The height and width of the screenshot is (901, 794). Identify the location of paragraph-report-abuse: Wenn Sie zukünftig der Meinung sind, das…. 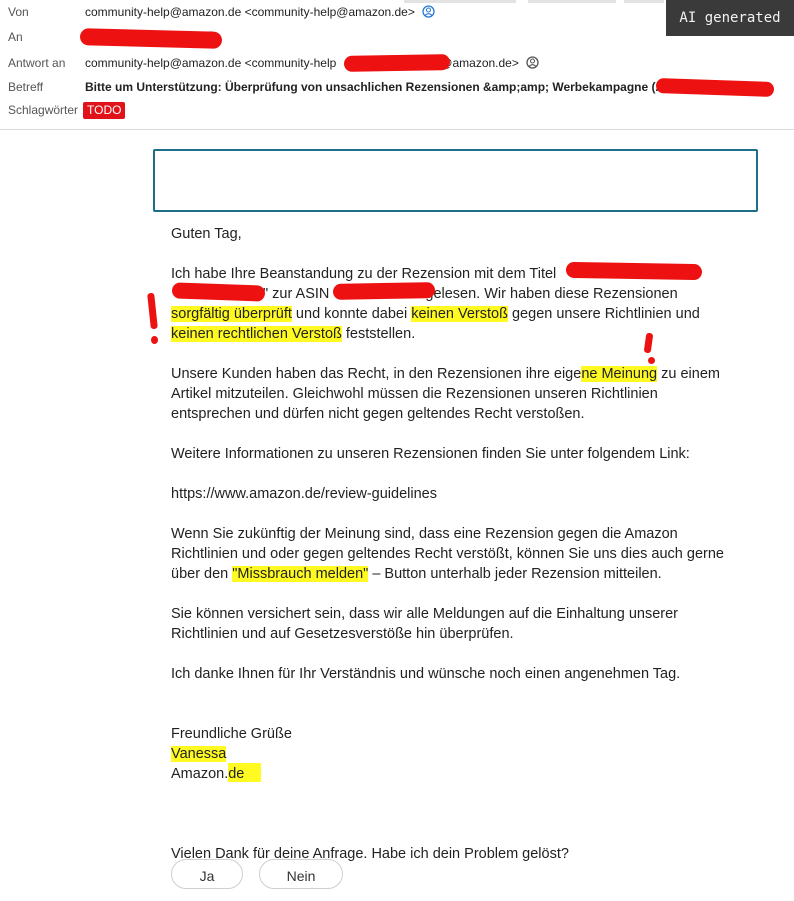
(456, 554).